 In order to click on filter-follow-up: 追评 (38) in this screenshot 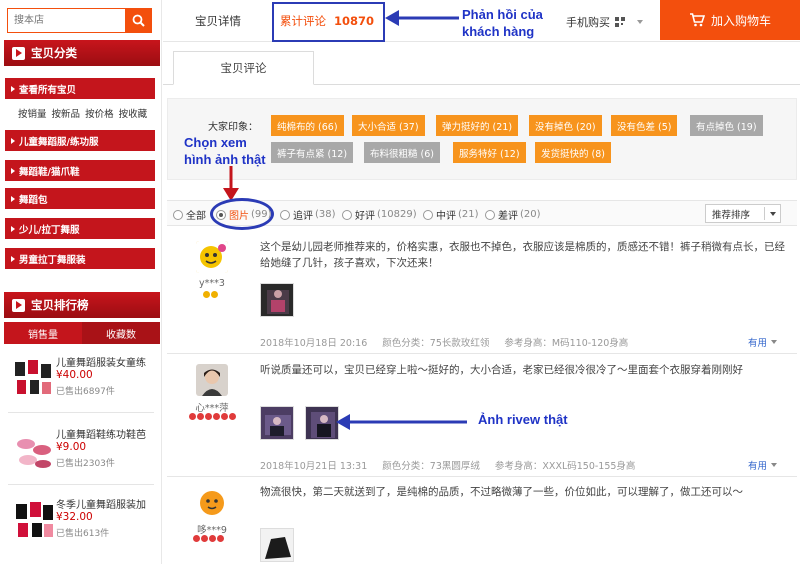, I will do `click(308, 214)`.